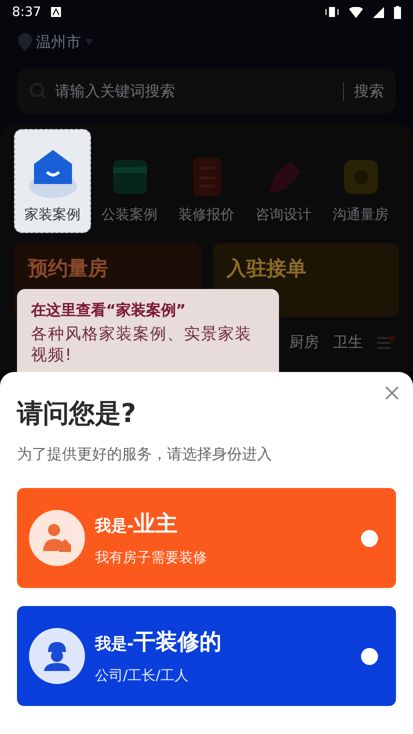  I want to click on role-description: 公司/工长/工人, so click(142, 676).